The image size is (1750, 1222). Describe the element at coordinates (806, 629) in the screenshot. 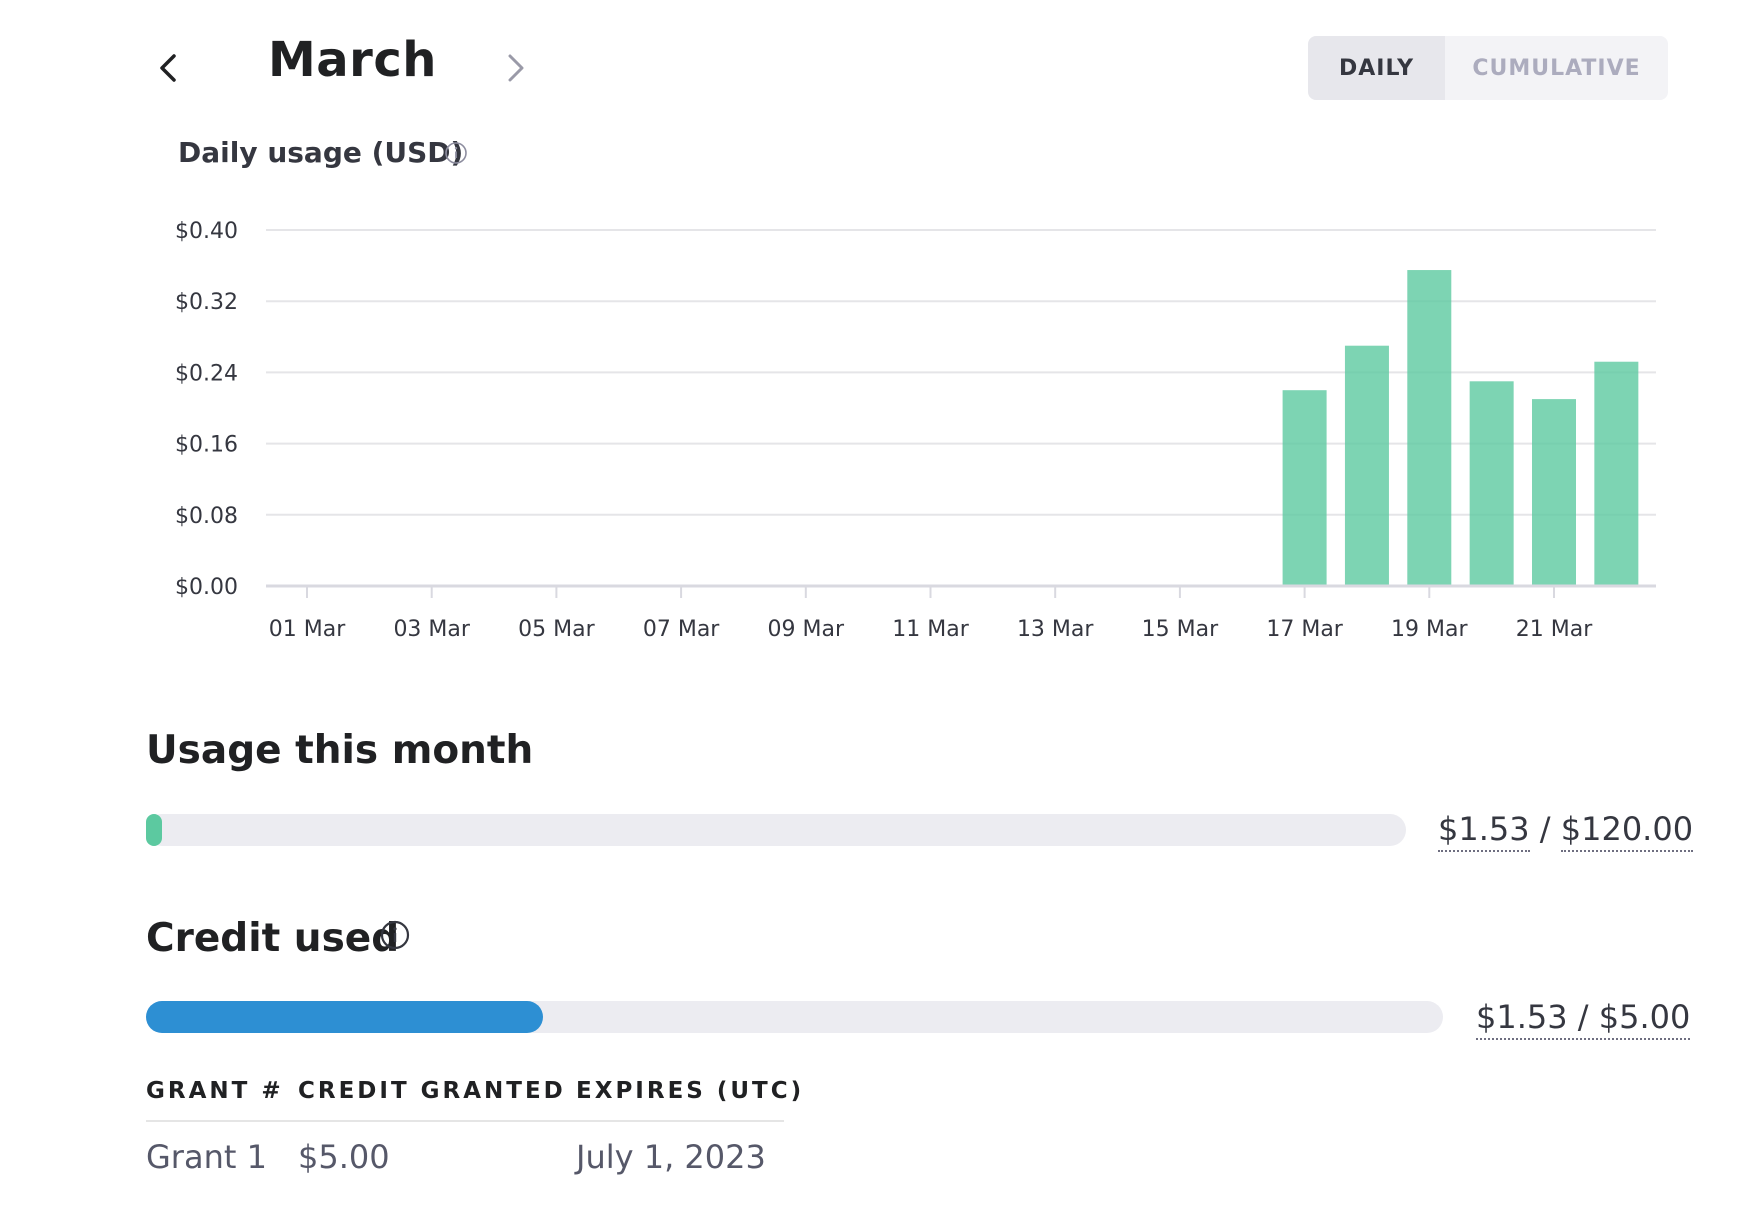

I see `x-tick-label: 09 Mar` at that location.